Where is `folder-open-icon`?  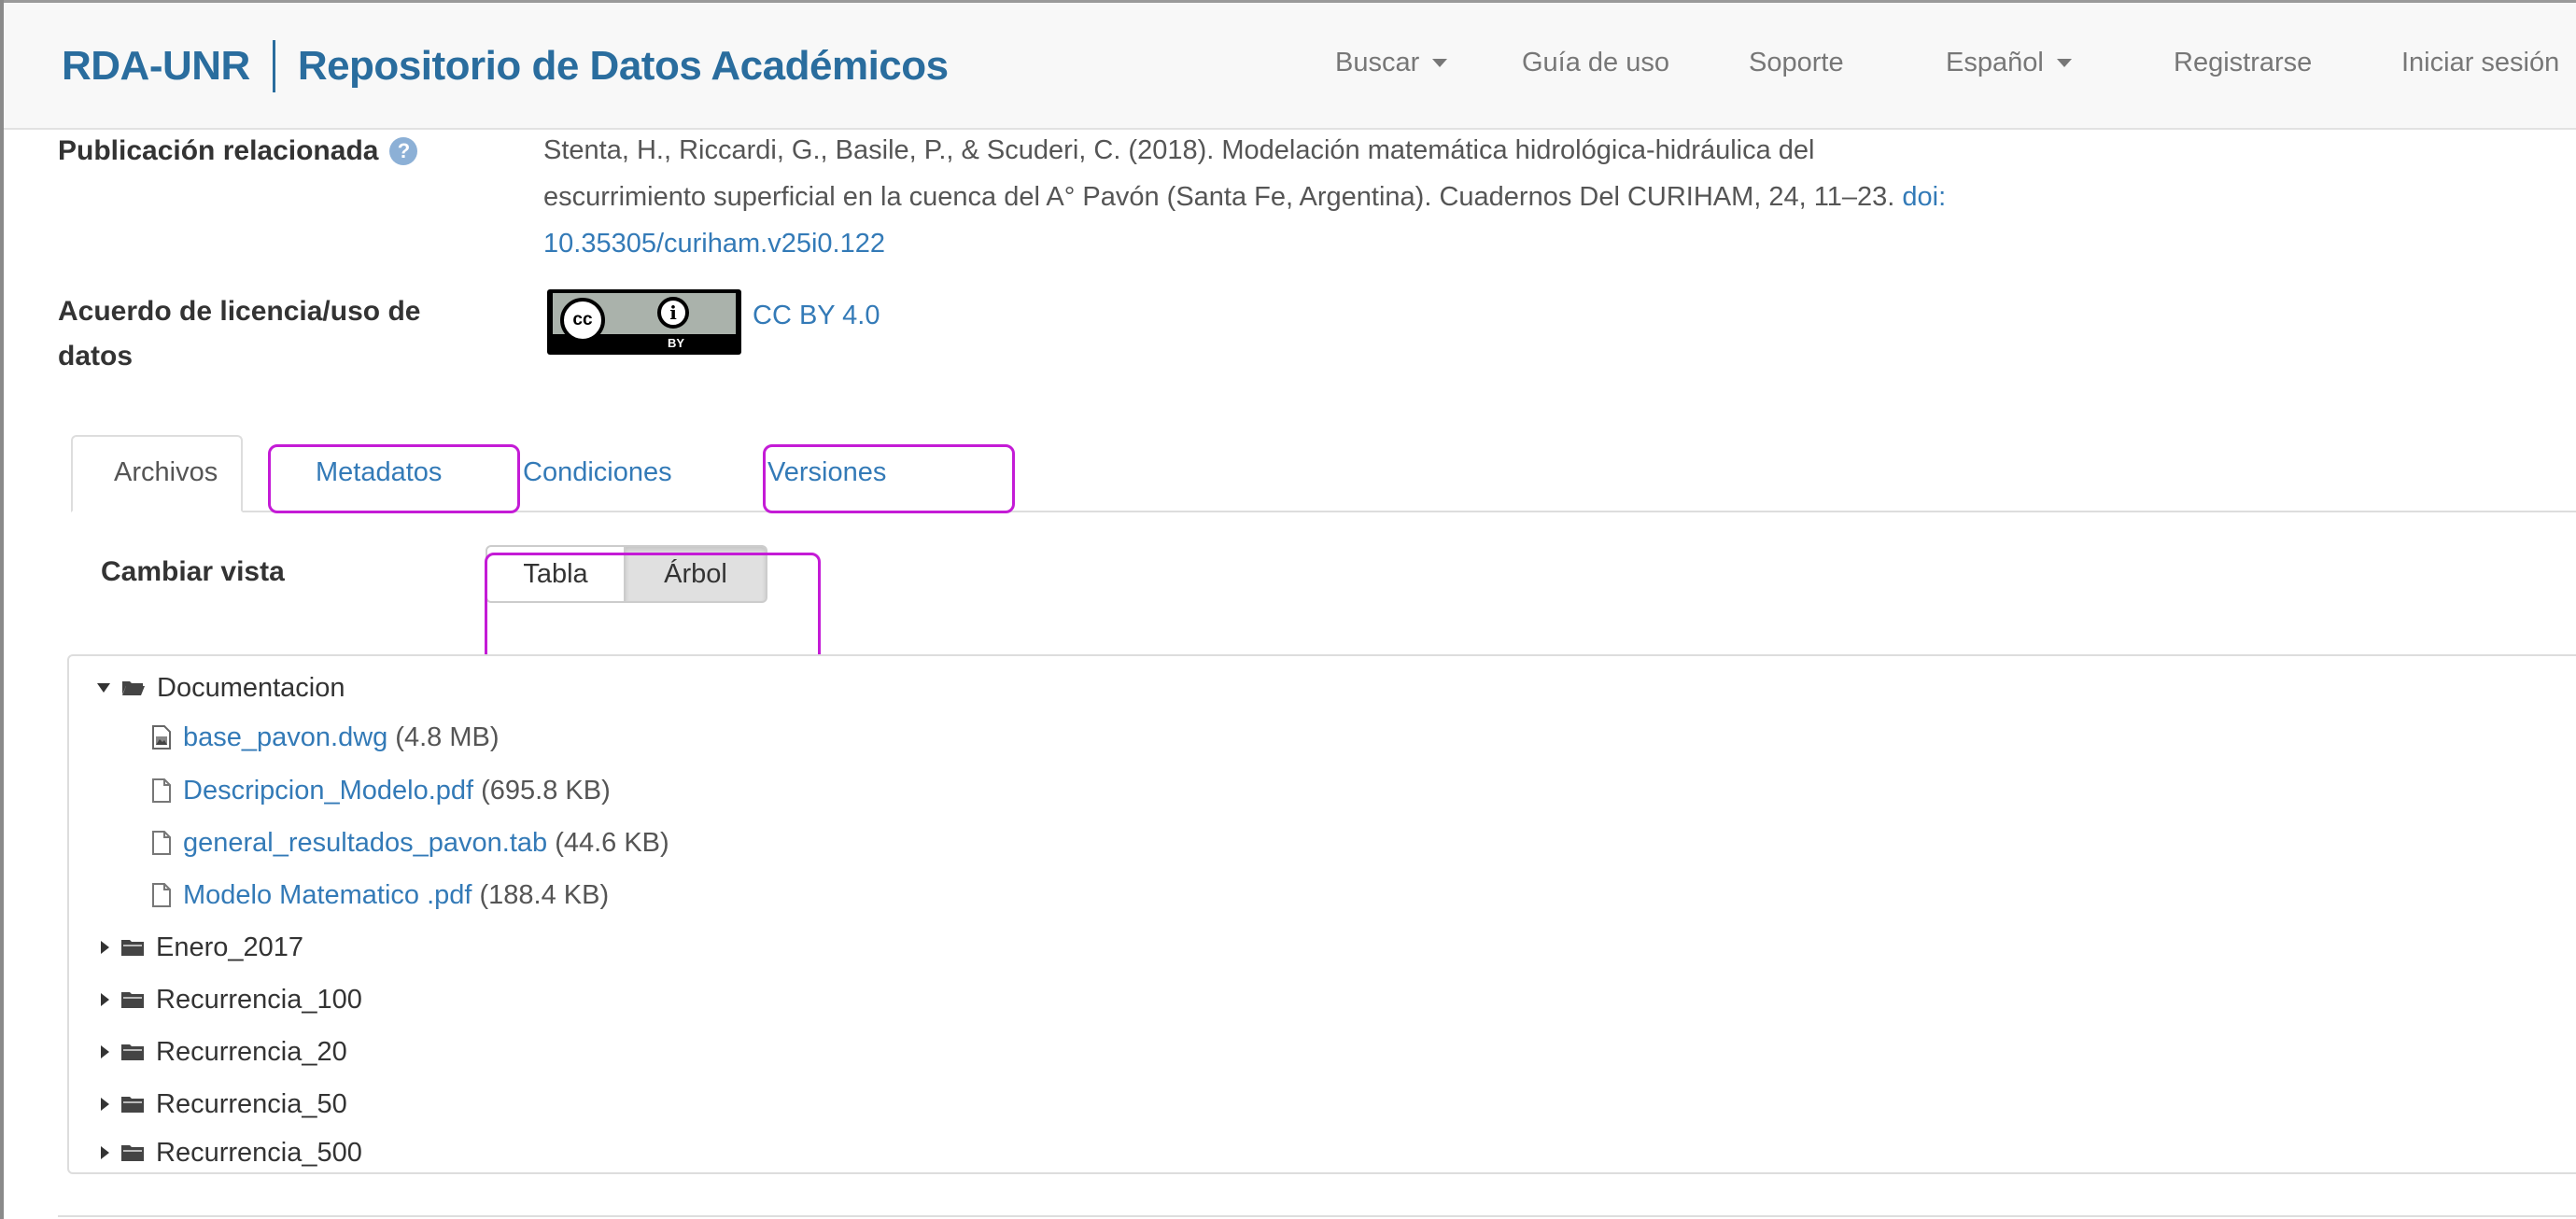 folder-open-icon is located at coordinates (133, 688).